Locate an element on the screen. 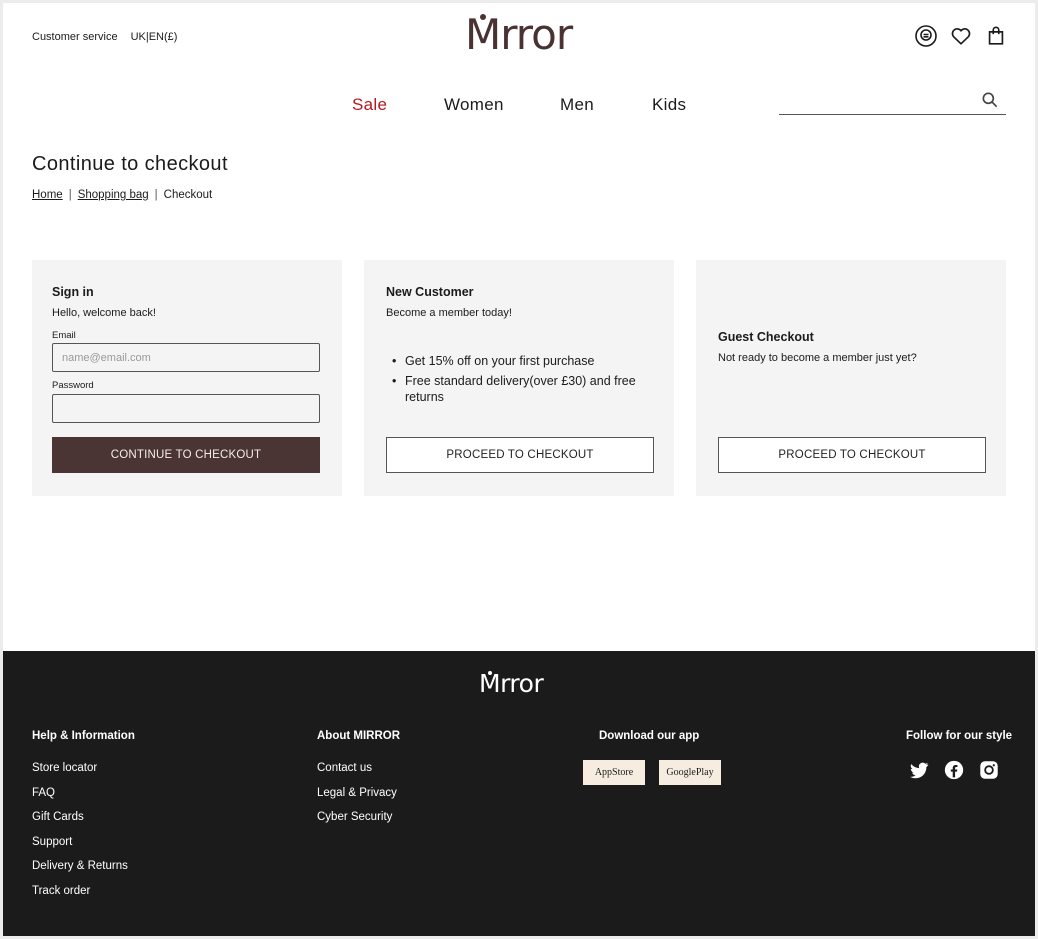 The image size is (1038, 939). utility-links: Customer service UK|EN(£) is located at coordinates (104, 37).